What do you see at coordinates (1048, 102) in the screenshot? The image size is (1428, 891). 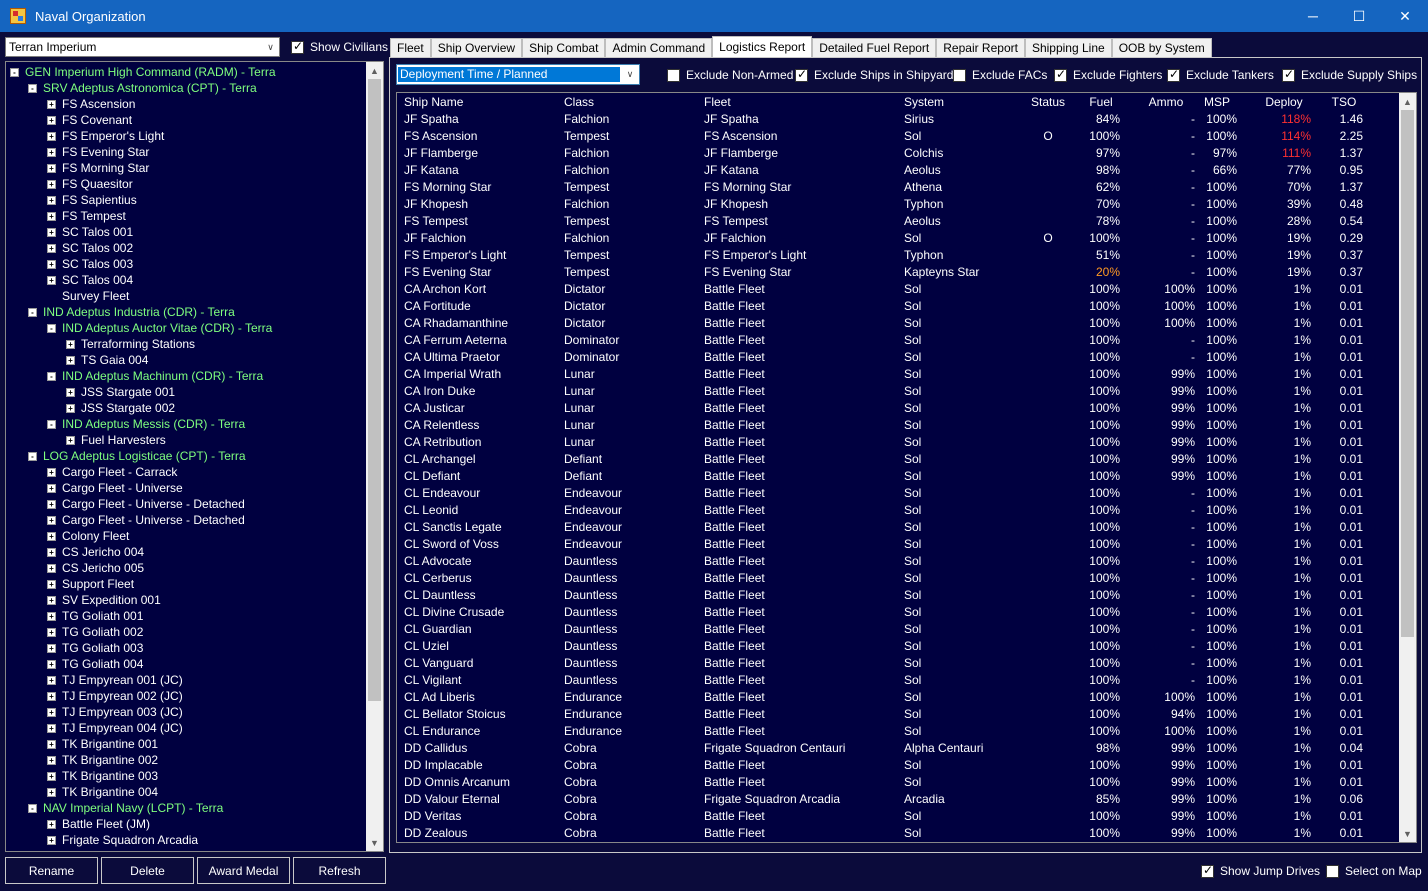 I see `column-header-status: Status` at bounding box center [1048, 102].